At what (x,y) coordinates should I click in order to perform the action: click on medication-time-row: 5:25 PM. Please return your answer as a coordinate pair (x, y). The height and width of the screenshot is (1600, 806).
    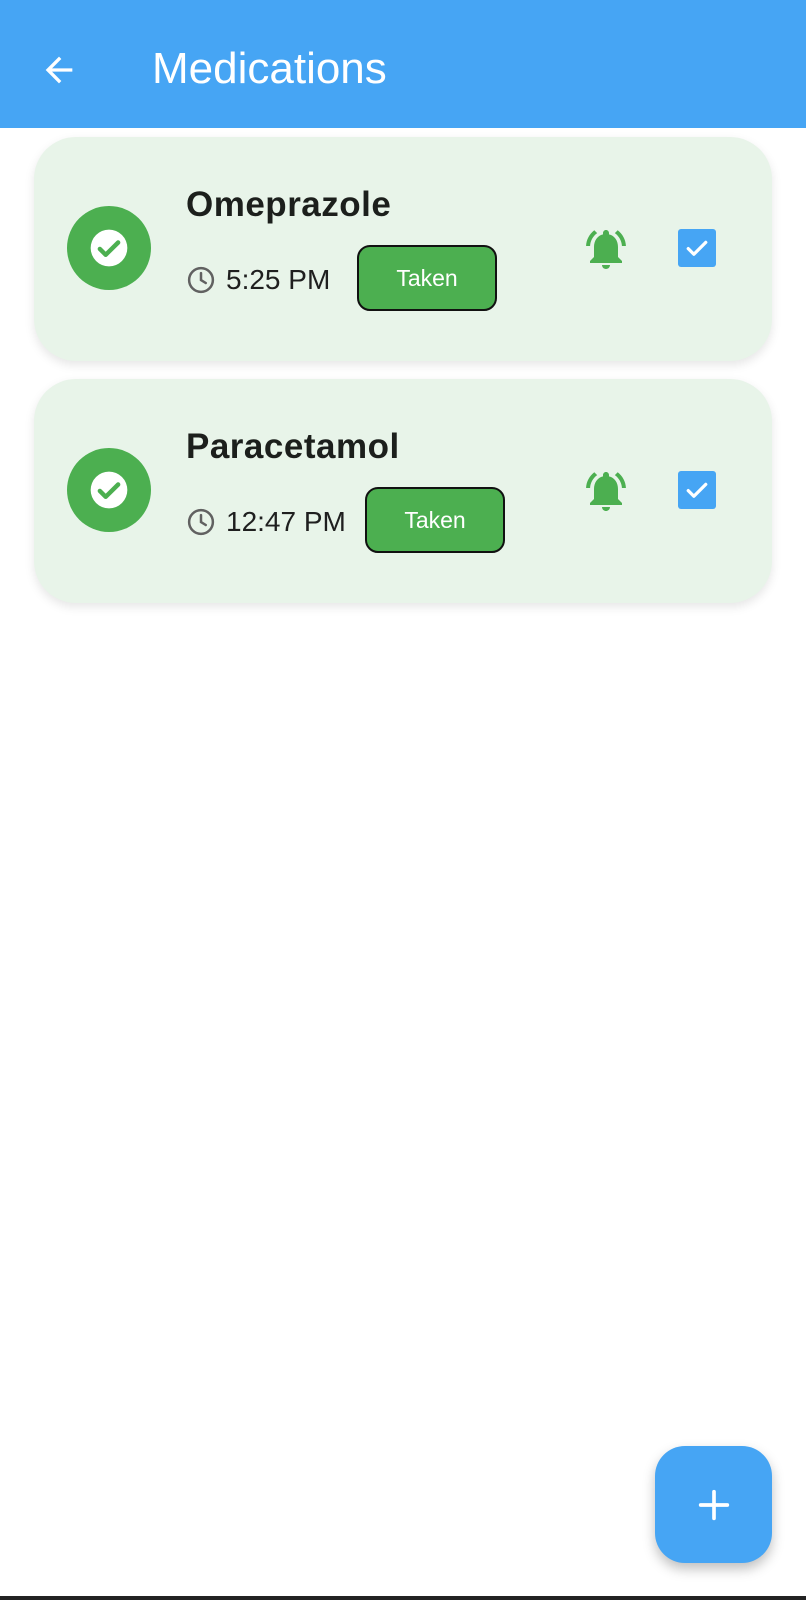
    Looking at the image, I should click on (258, 280).